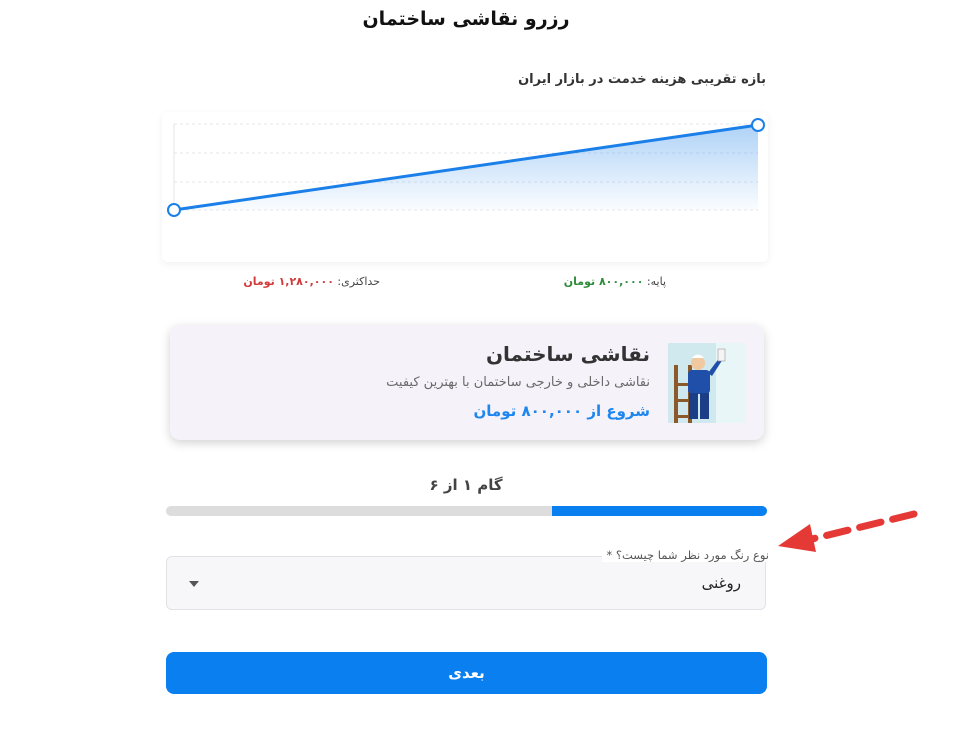 This screenshot has width=976, height=738. Describe the element at coordinates (358, 281) in the screenshot. I see `max-price-label: حداکثری:` at that location.